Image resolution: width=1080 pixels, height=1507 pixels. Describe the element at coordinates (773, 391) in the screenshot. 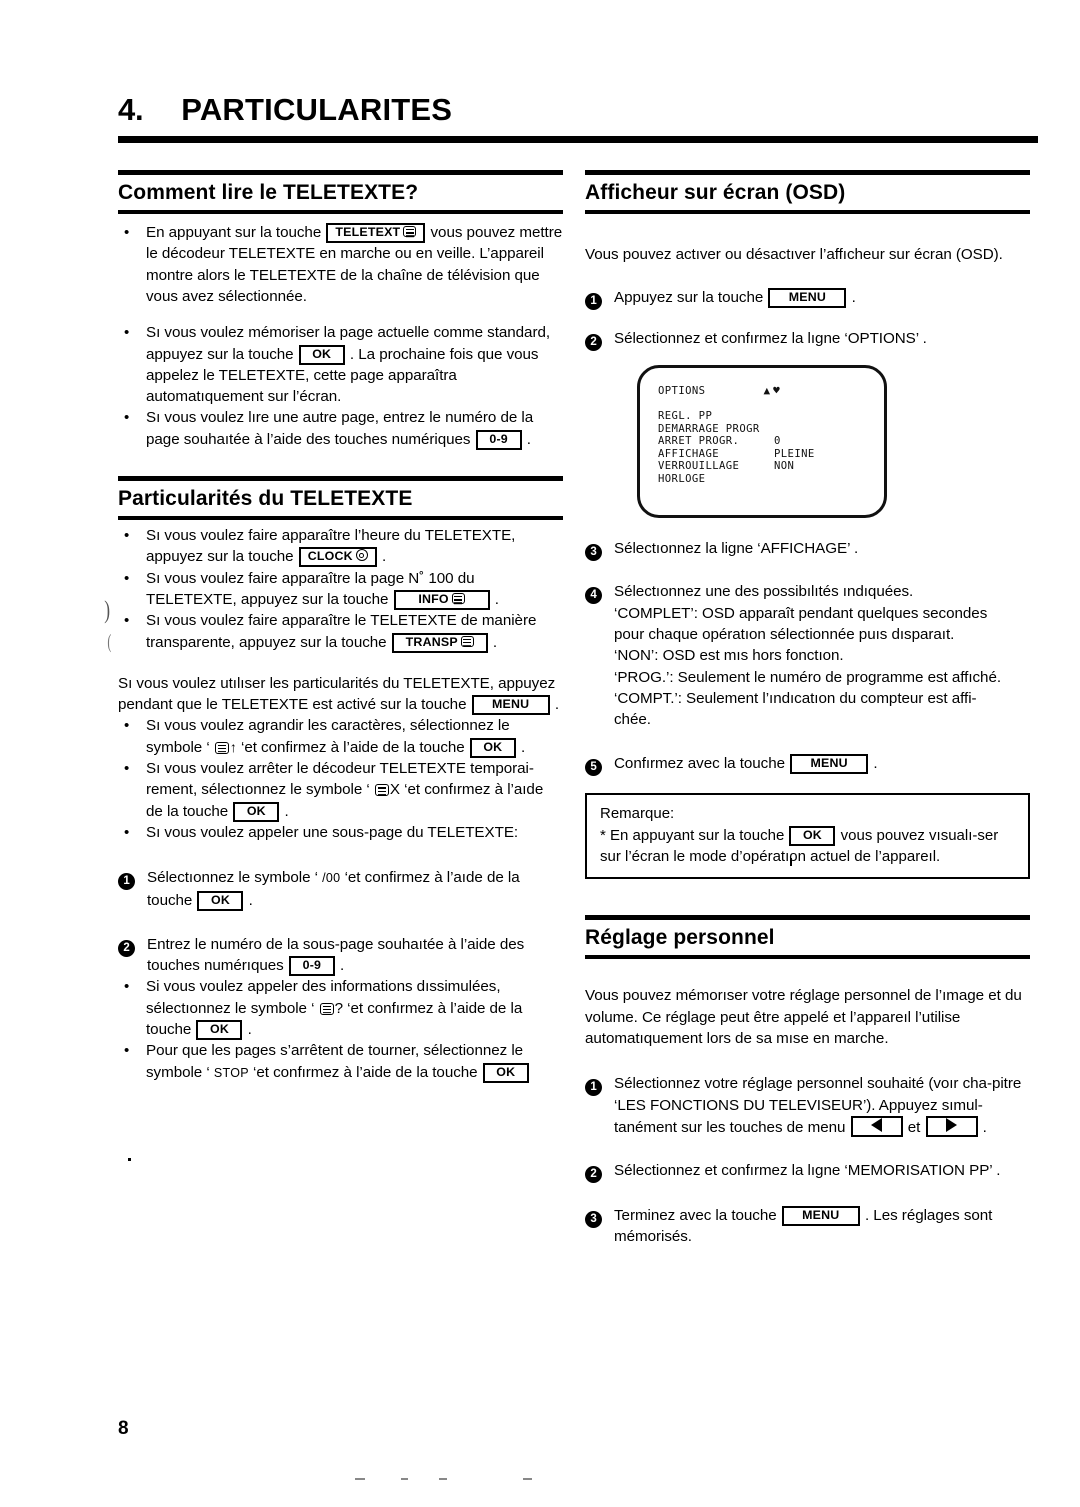

I see `osd-updown-arrows-icon: ▲♥` at that location.